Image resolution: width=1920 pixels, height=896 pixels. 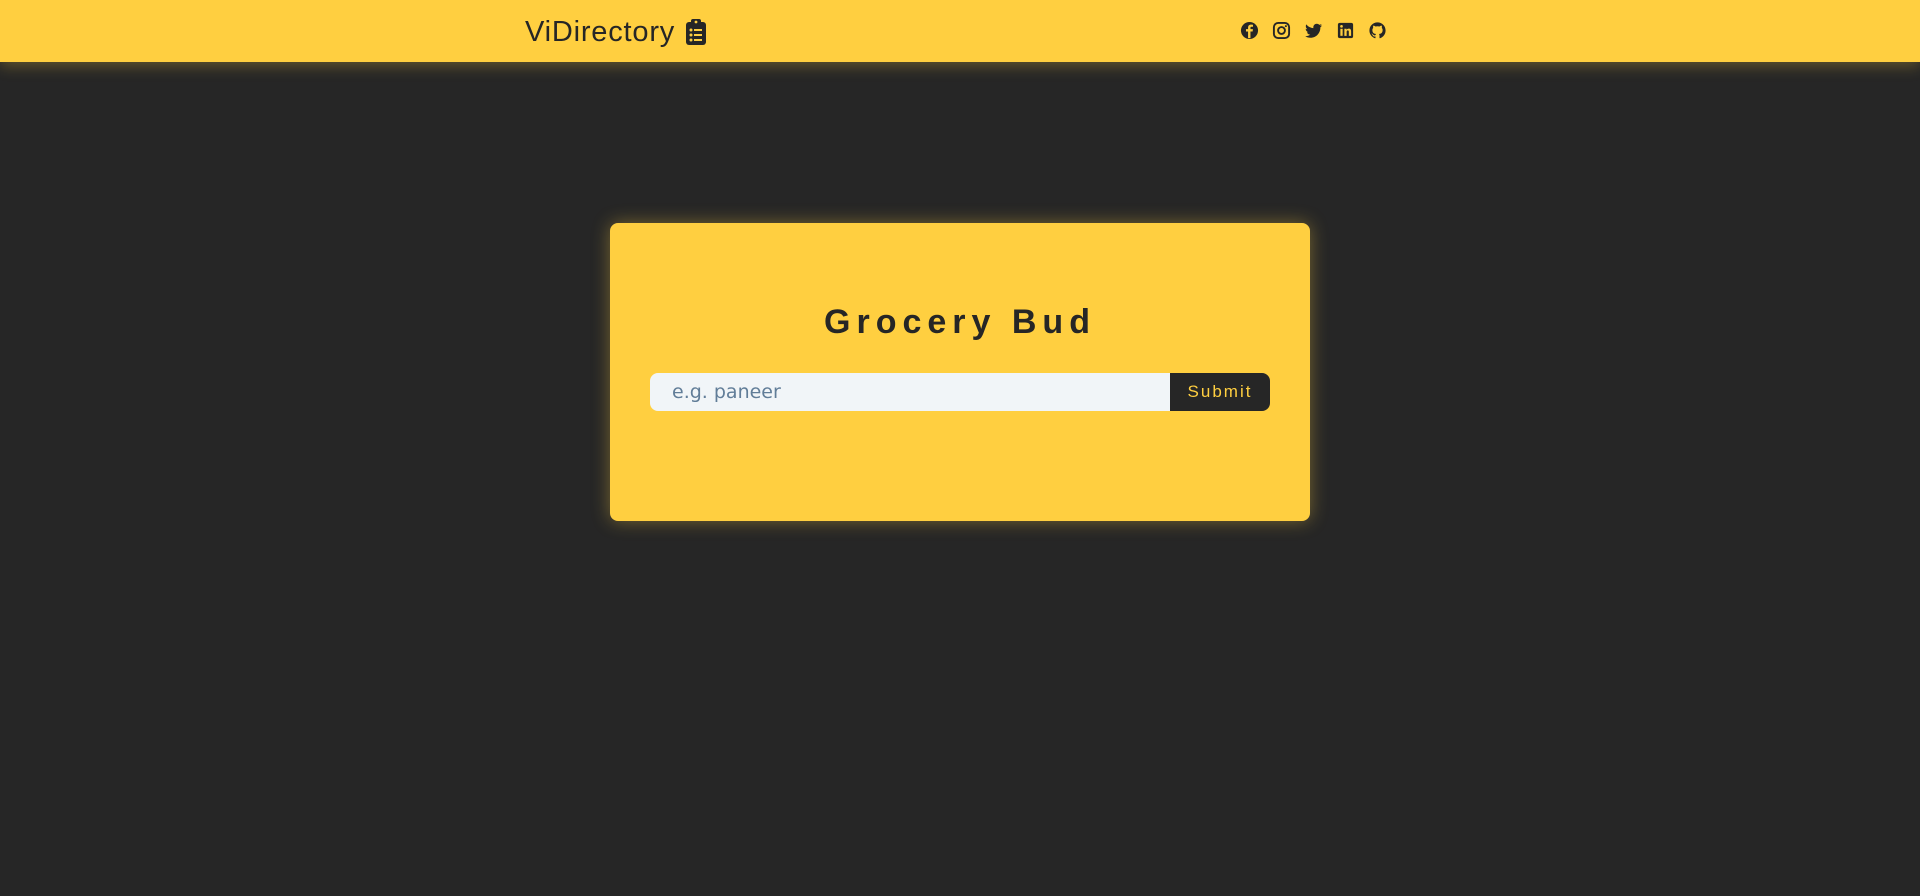 I want to click on navbar: ViDirectory, so click(x=960, y=31).